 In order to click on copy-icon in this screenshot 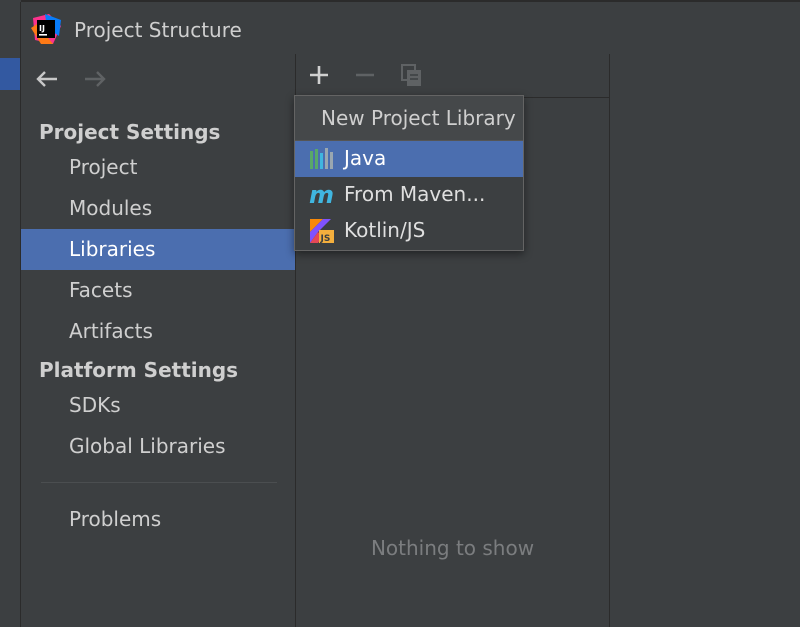, I will do `click(412, 75)`.